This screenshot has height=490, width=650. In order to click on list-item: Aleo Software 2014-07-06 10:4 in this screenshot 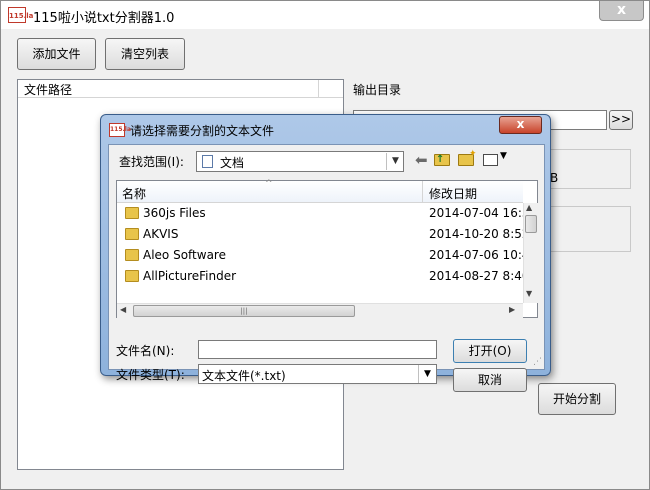, I will do `click(320, 255)`.